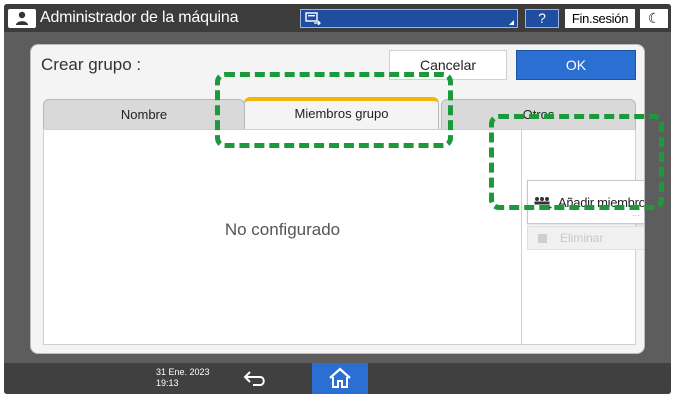  I want to click on back-arrow-icon, so click(254, 378).